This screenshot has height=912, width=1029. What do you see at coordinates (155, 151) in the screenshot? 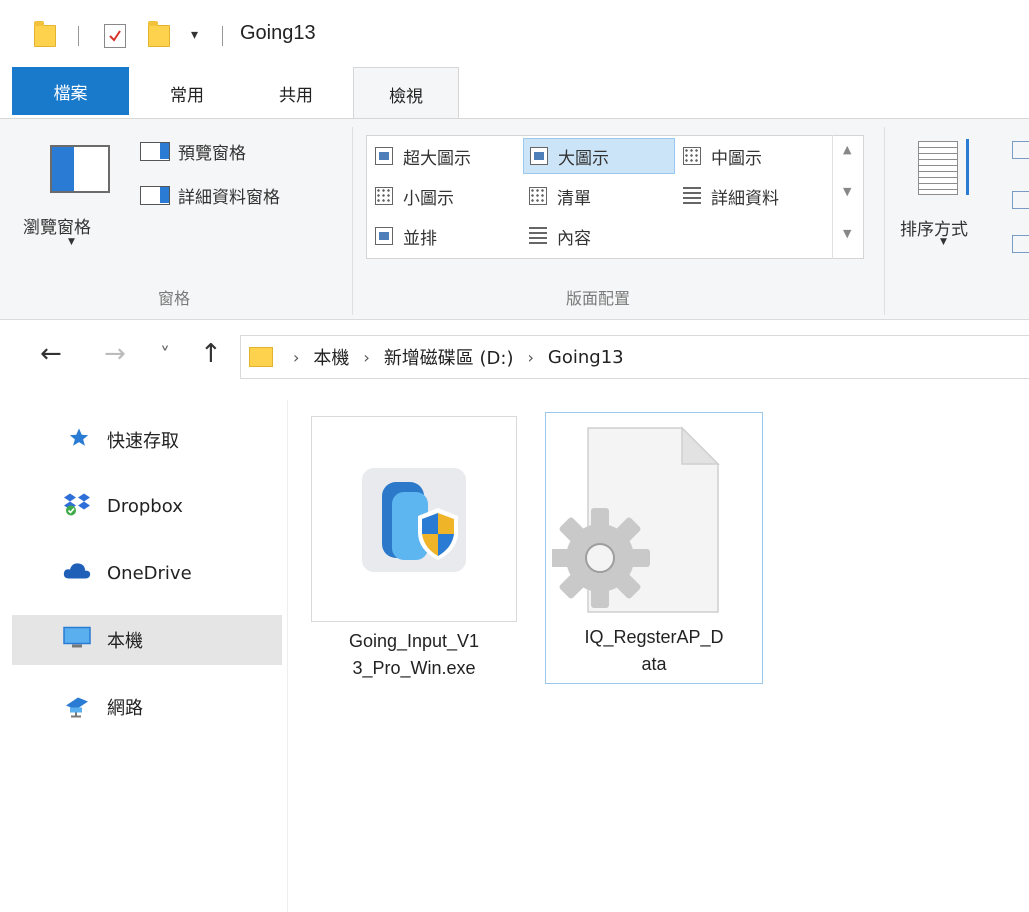
I see `preview-pane-icon` at bounding box center [155, 151].